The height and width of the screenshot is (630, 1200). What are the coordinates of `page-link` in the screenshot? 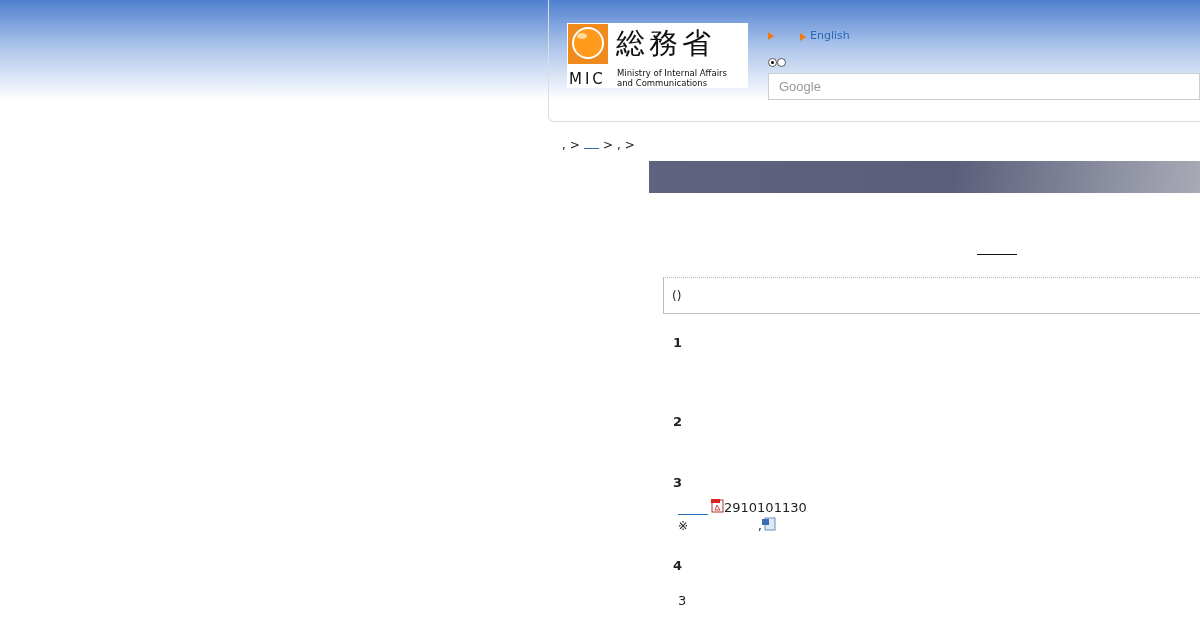 It's located at (997, 254).